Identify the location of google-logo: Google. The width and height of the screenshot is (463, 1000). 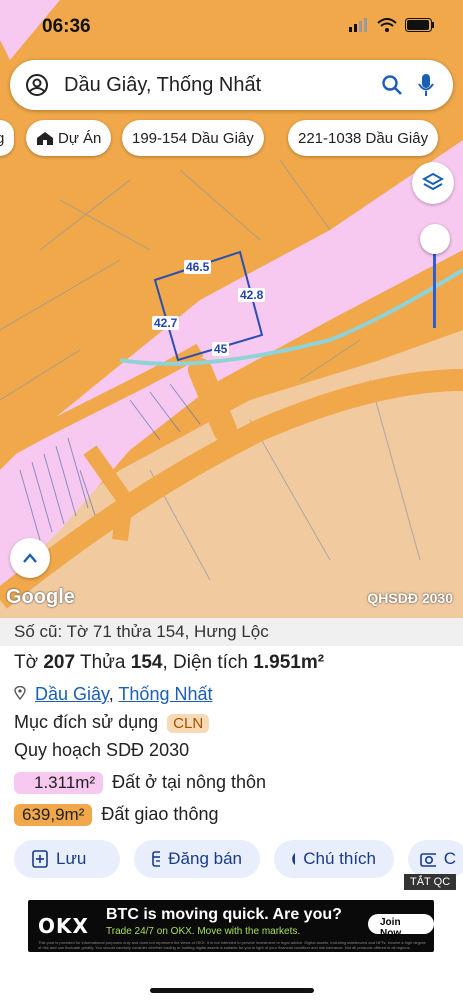
(40, 597).